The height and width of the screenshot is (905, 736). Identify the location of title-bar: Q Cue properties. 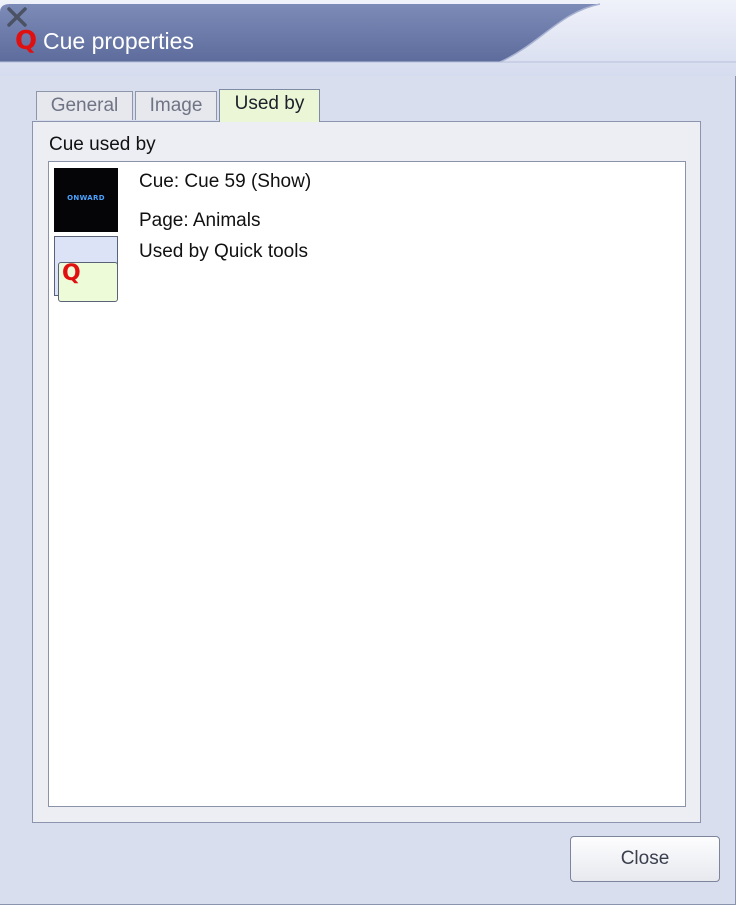
(368, 38).